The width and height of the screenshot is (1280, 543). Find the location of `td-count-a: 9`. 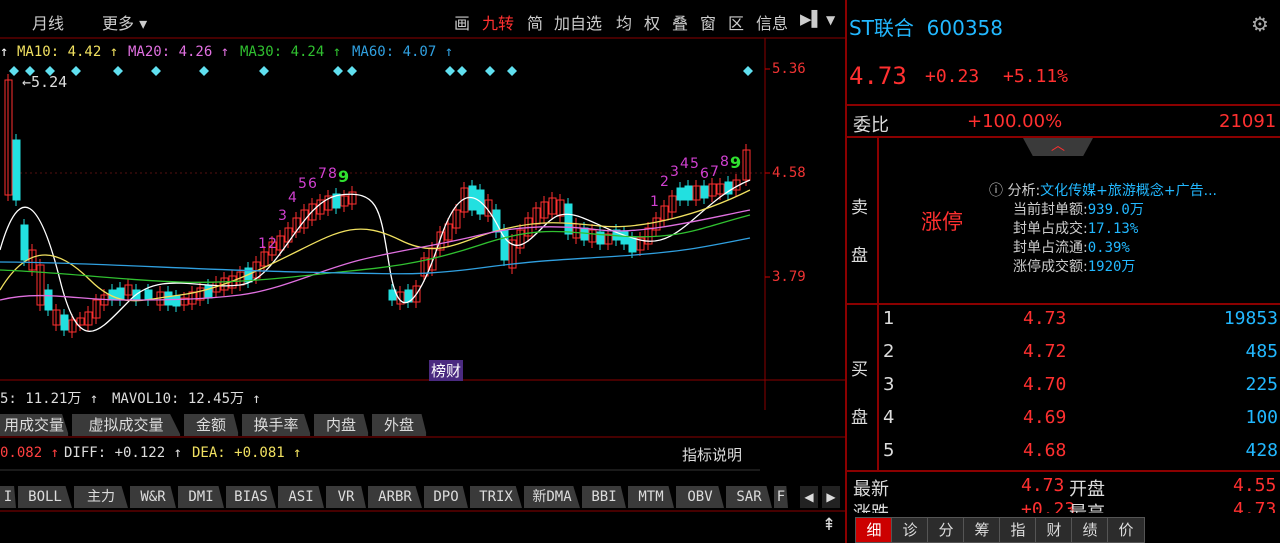

td-count-a: 9 is located at coordinates (343, 176).